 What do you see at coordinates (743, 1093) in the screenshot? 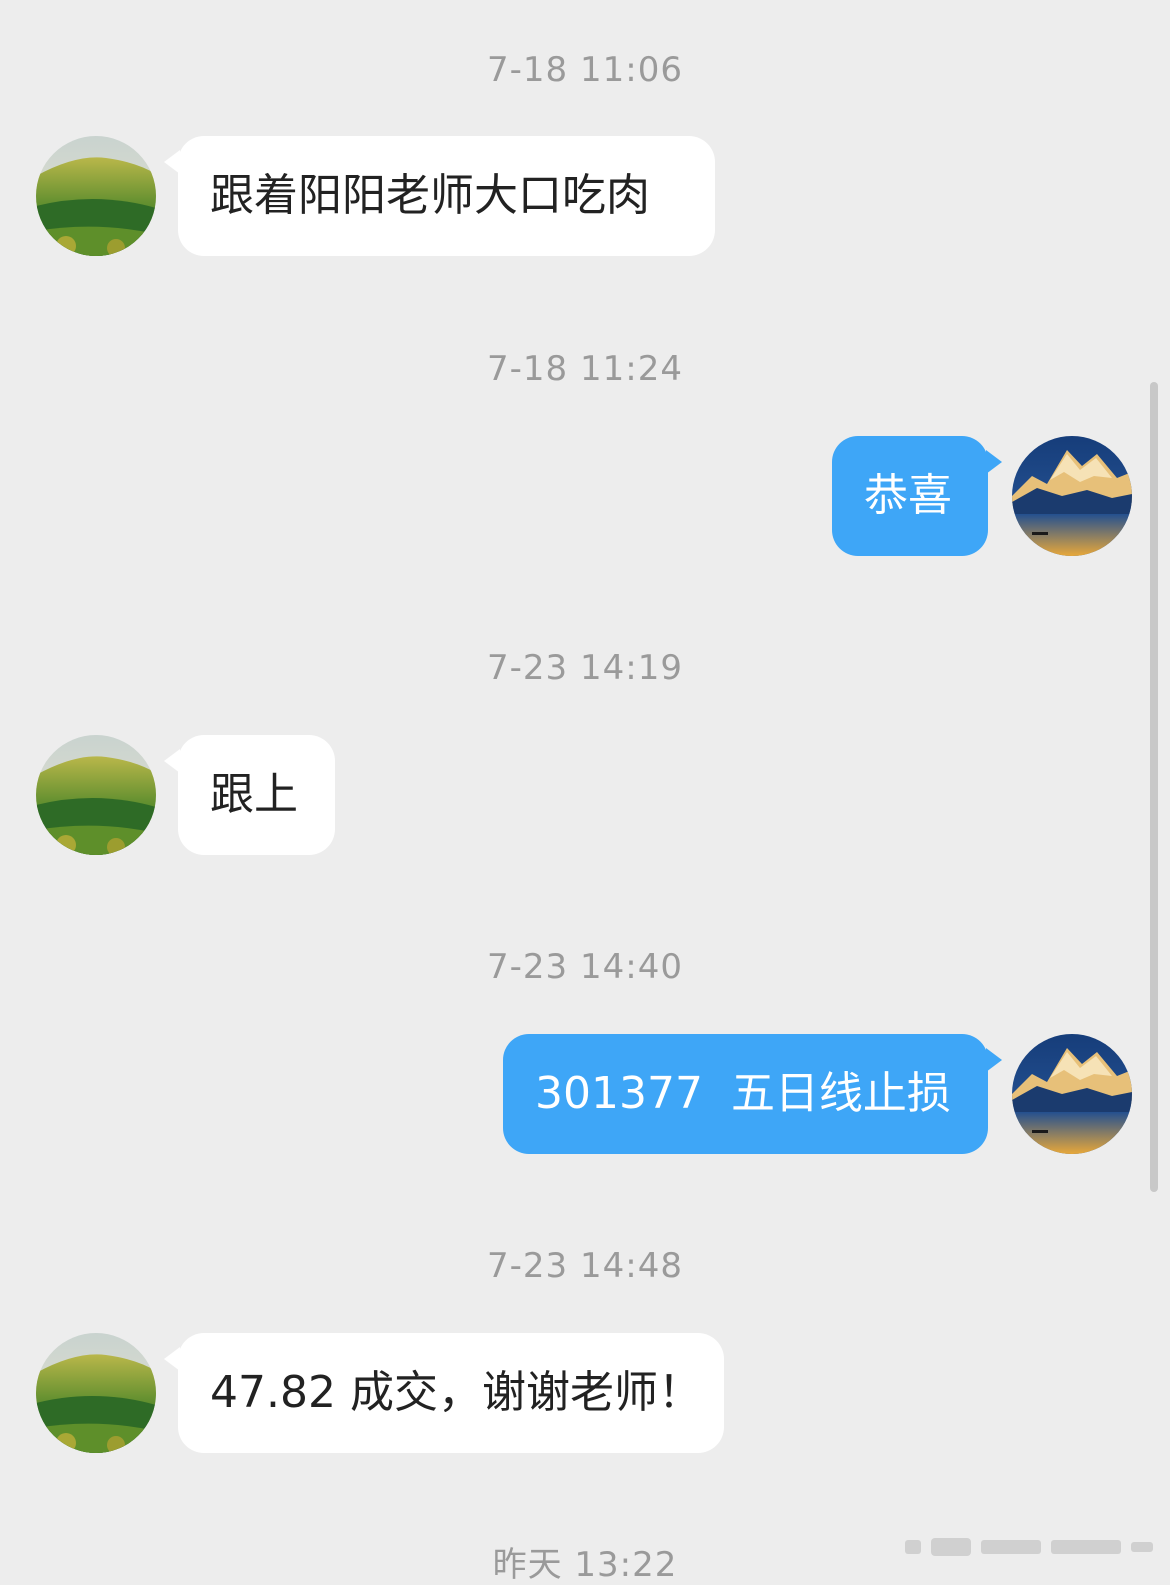
I see `message-text: 301377 五日线止损` at bounding box center [743, 1093].